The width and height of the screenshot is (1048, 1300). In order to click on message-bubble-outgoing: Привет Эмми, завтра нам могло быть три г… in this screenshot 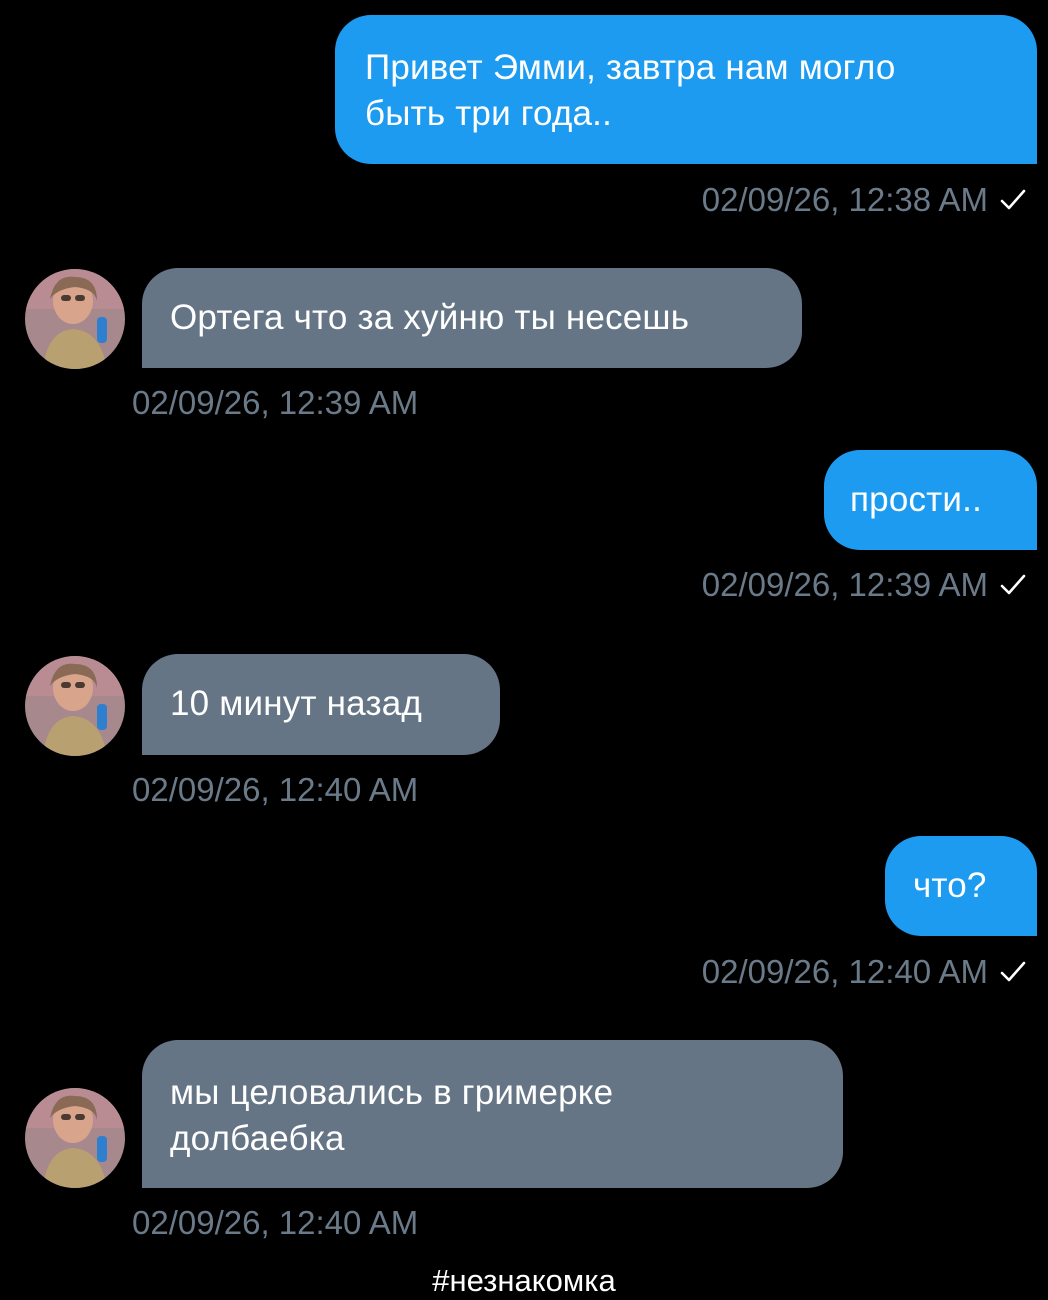, I will do `click(686, 89)`.